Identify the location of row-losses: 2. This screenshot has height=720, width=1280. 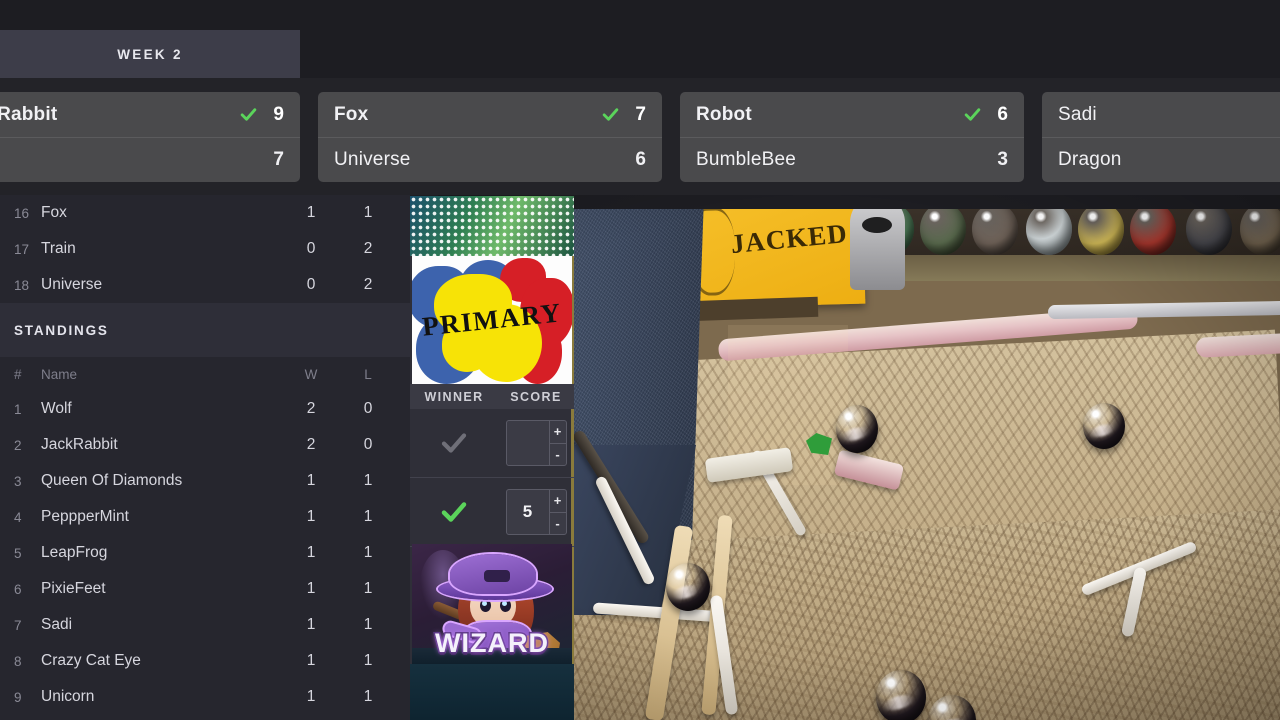
(368, 248).